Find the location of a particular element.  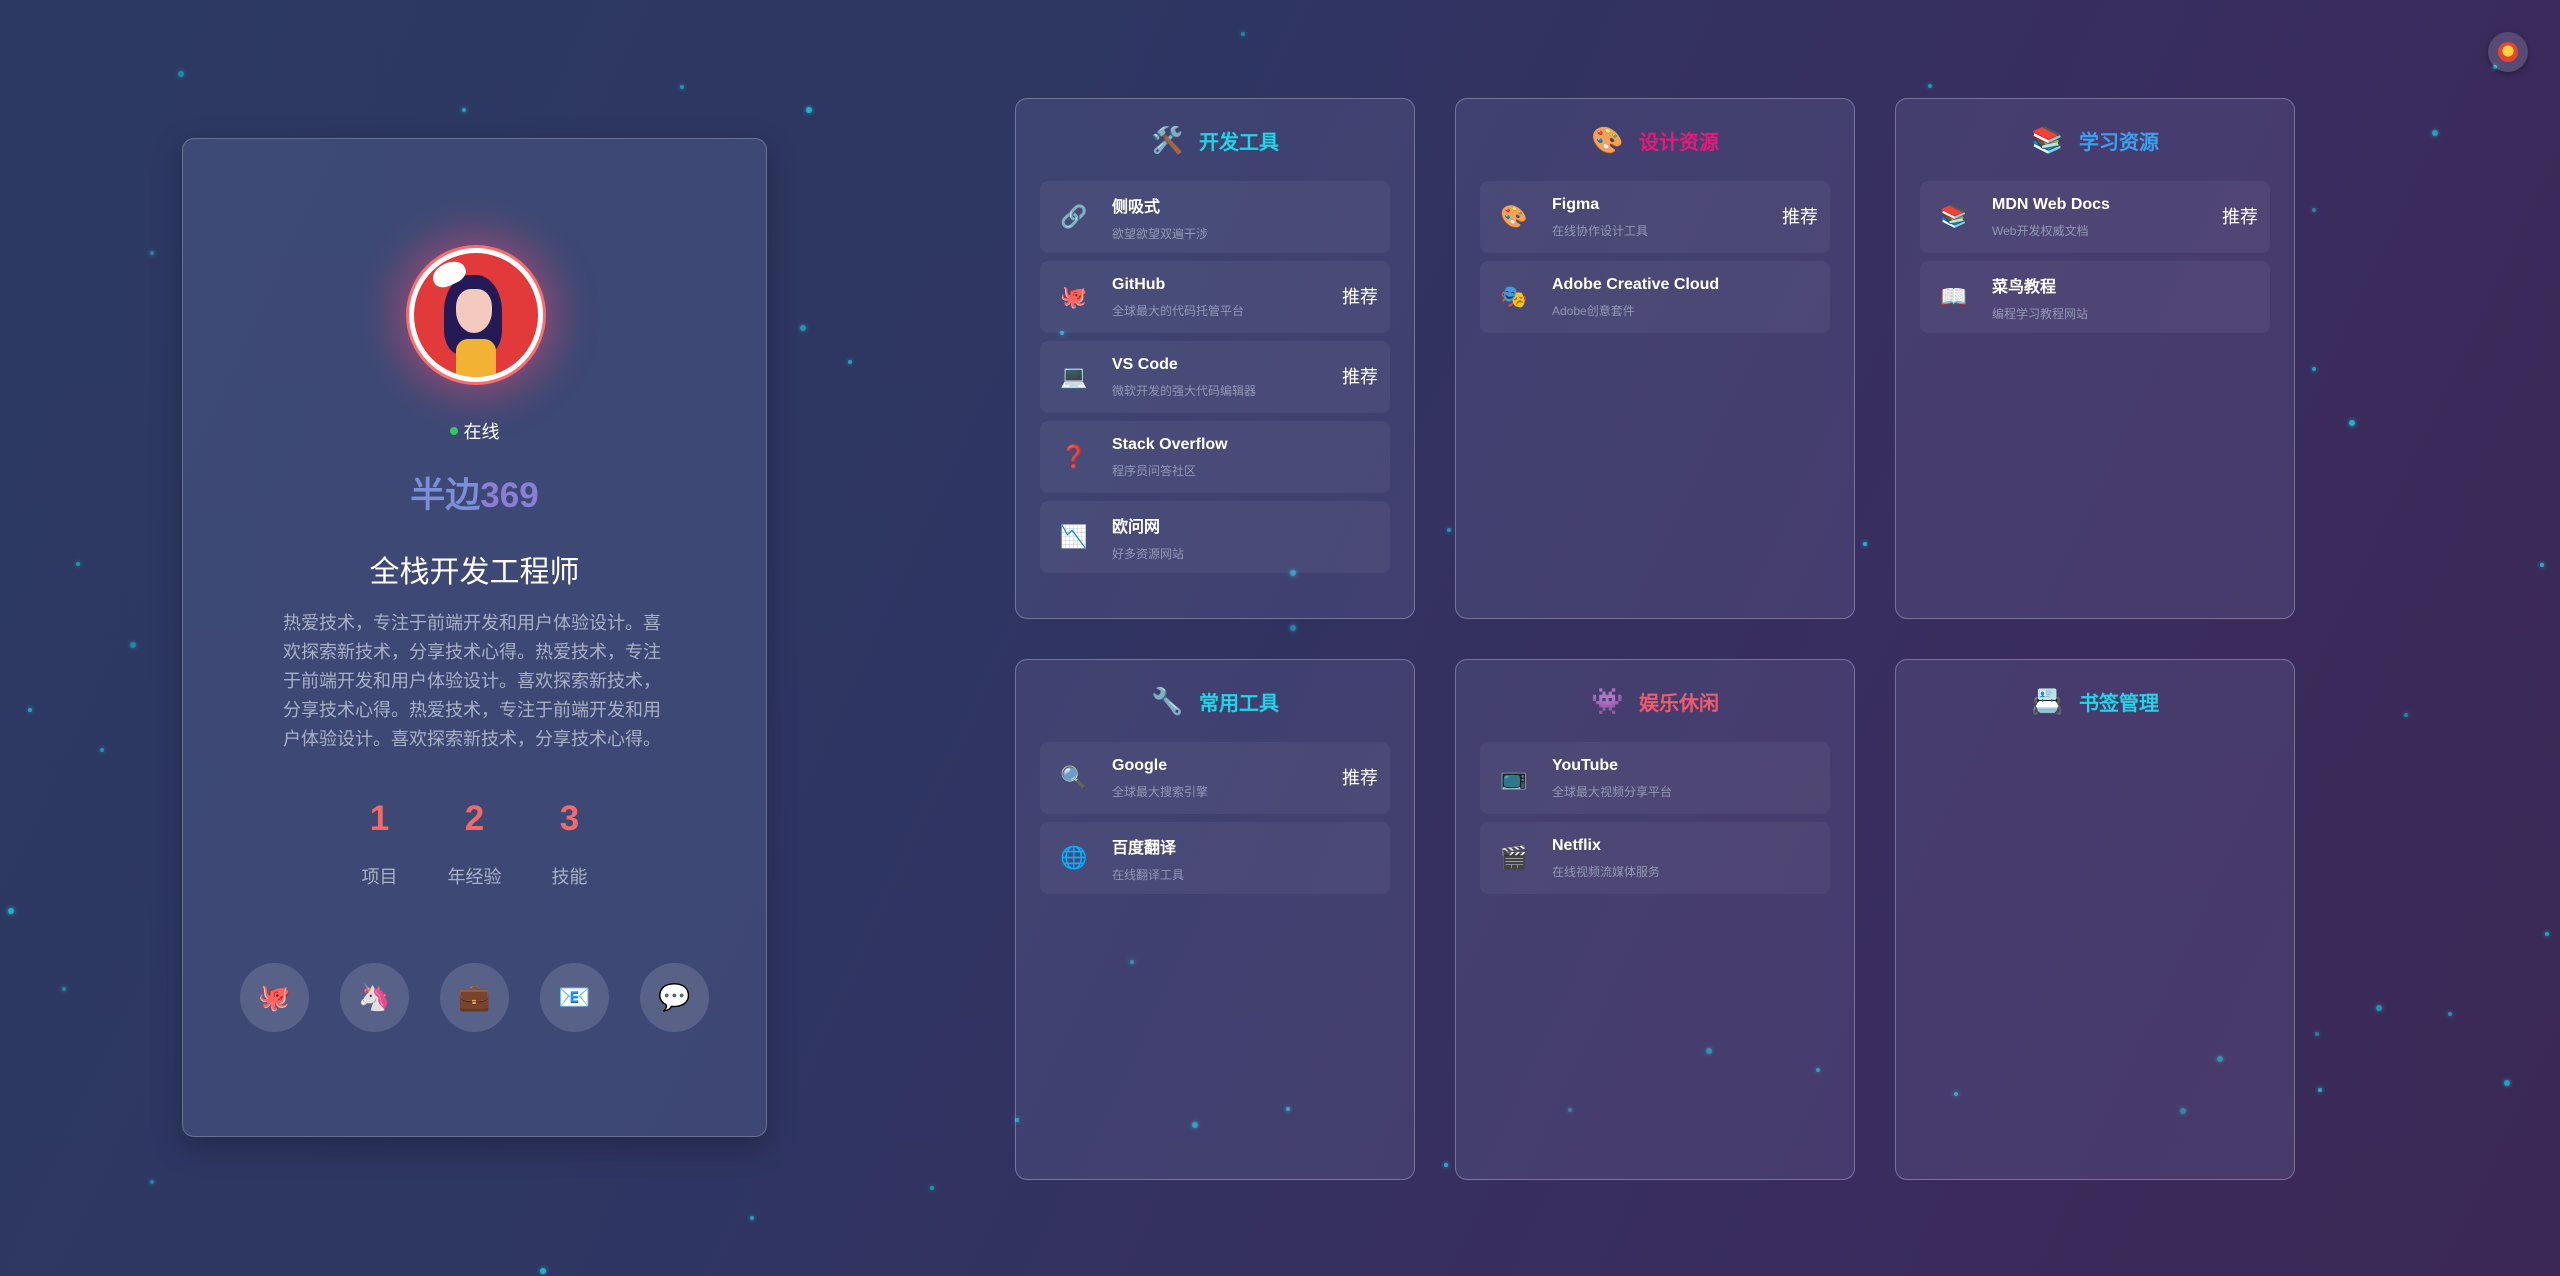

theme-toggle-button is located at coordinates (2508, 52).